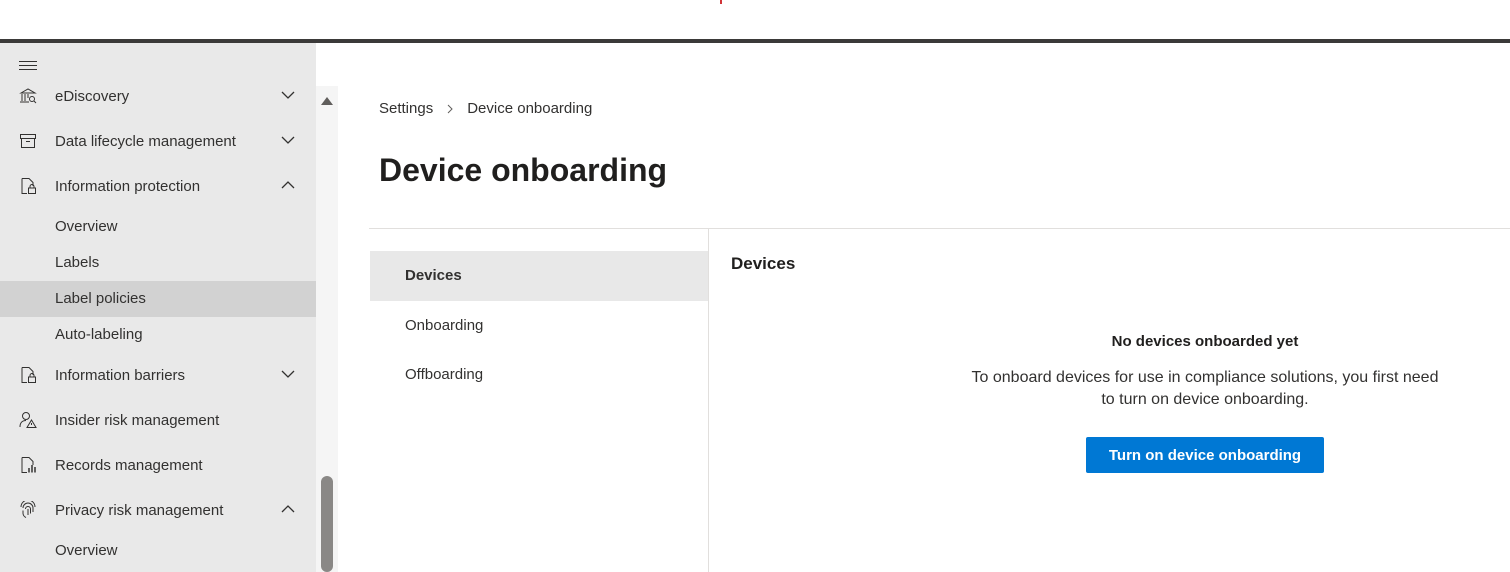 This screenshot has width=1510, height=572. I want to click on sidebar-item-label: Records management, so click(129, 465).